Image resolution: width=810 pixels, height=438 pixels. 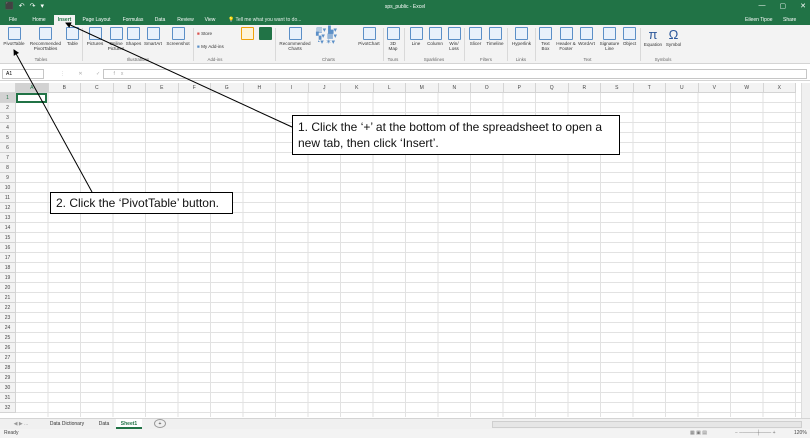 What do you see at coordinates (53, 121) in the screenshot?
I see `arrow-to-pivottable` at bounding box center [53, 121].